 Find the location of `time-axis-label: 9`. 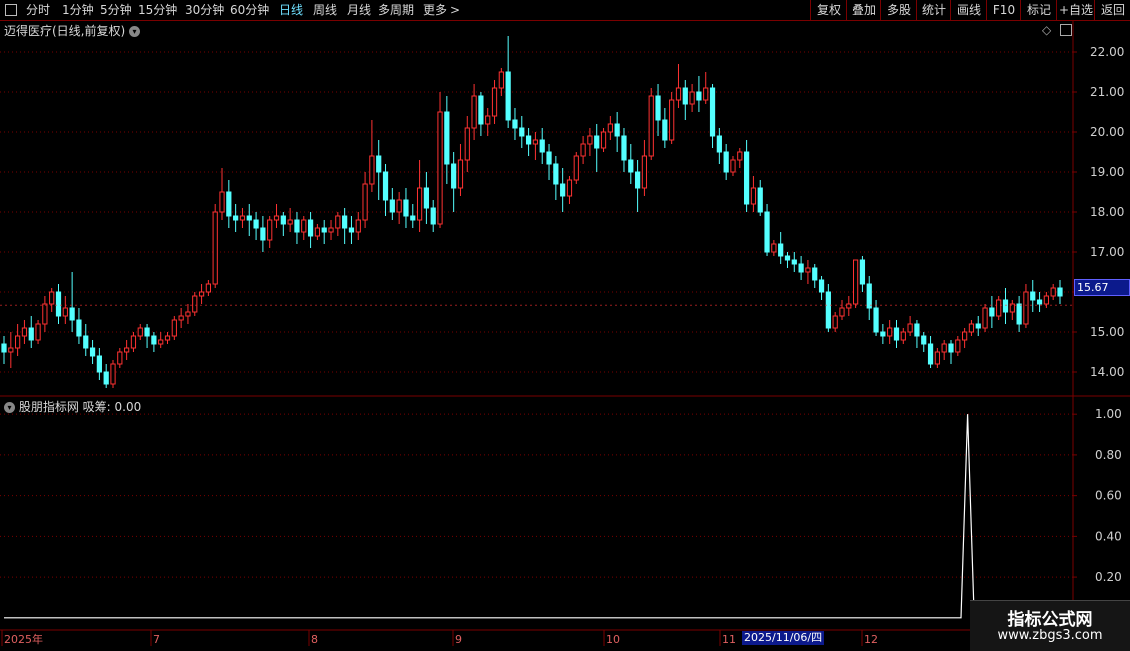

time-axis-label: 9 is located at coordinates (458, 639).